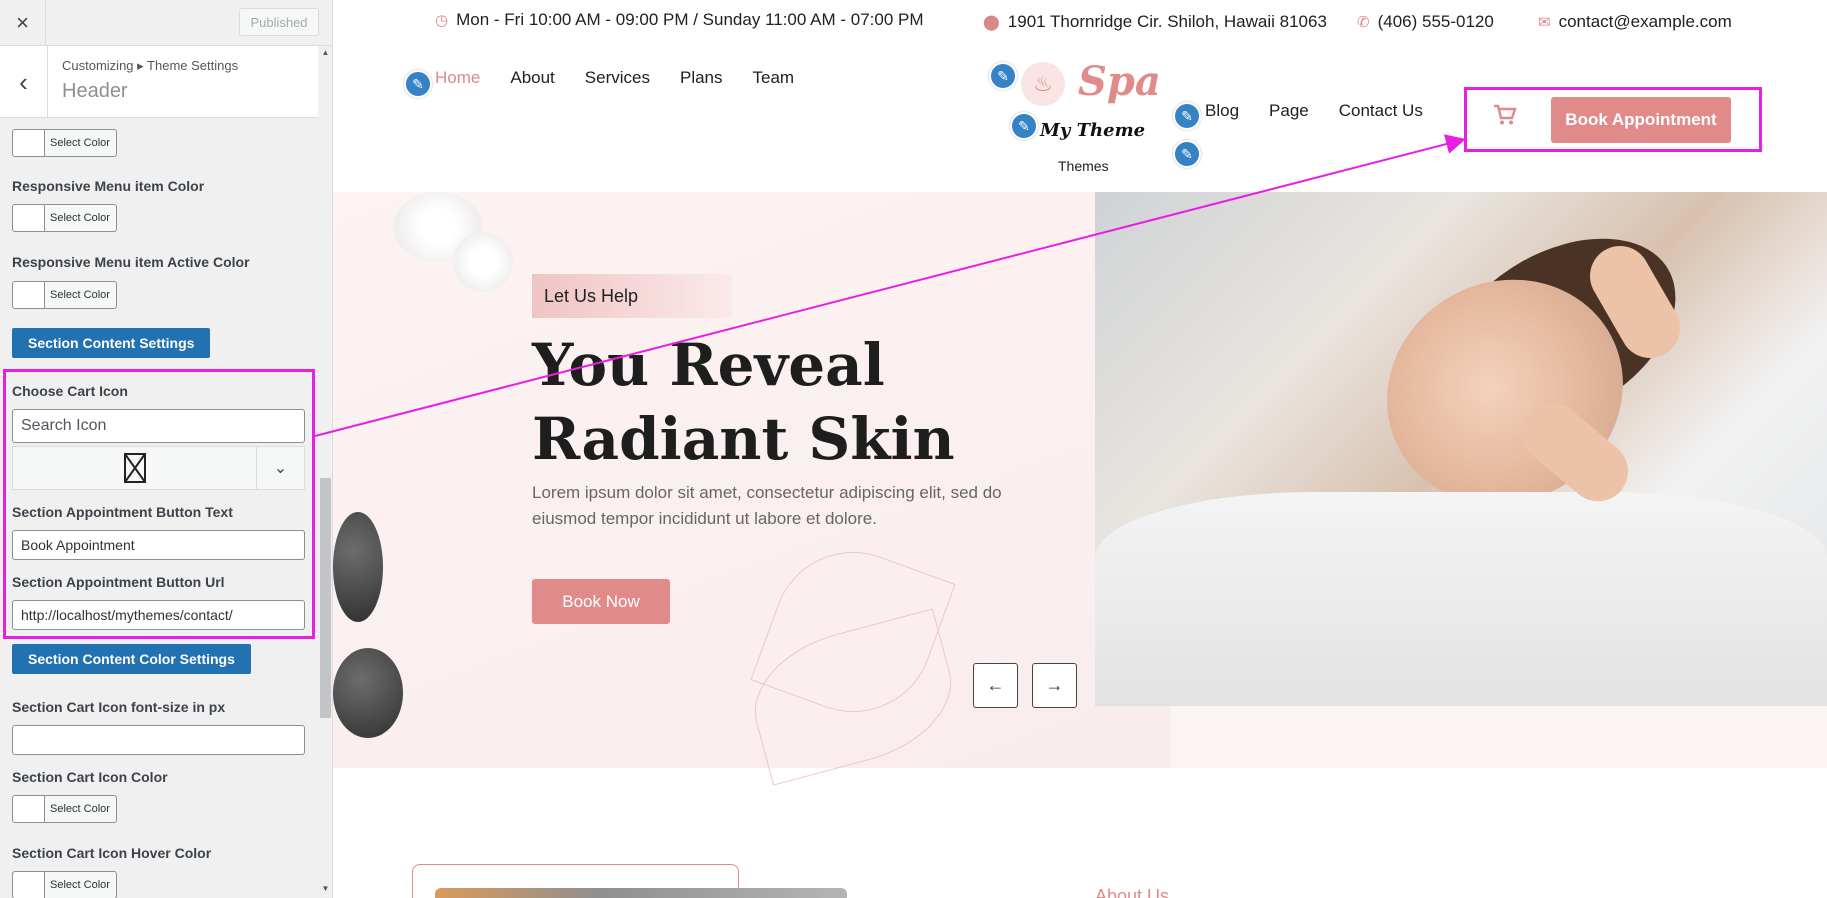 The height and width of the screenshot is (898, 1827). Describe the element at coordinates (325, 472) in the screenshot. I see `sidebar-scrollbar: ▲ ▼` at that location.